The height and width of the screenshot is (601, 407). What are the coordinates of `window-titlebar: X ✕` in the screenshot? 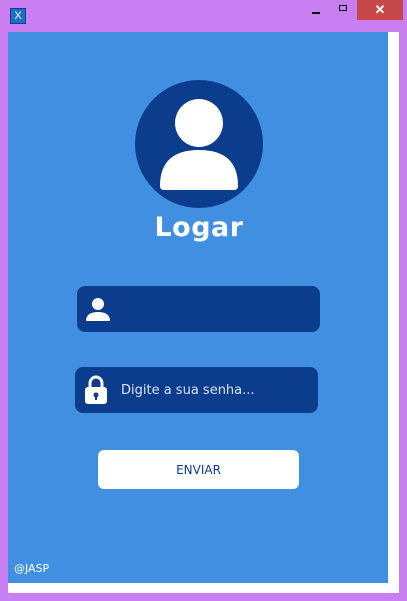 It's located at (203, 16).